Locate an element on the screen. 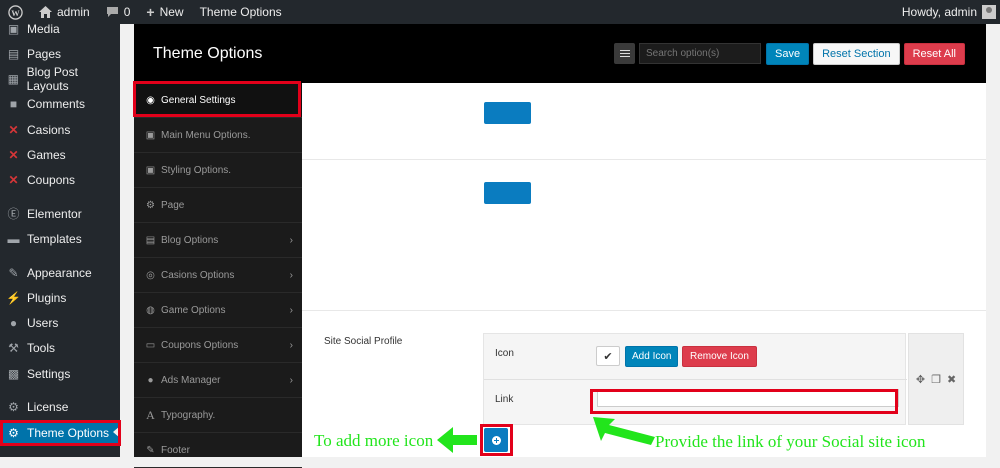  style-icon: ▣ is located at coordinates (150, 170).